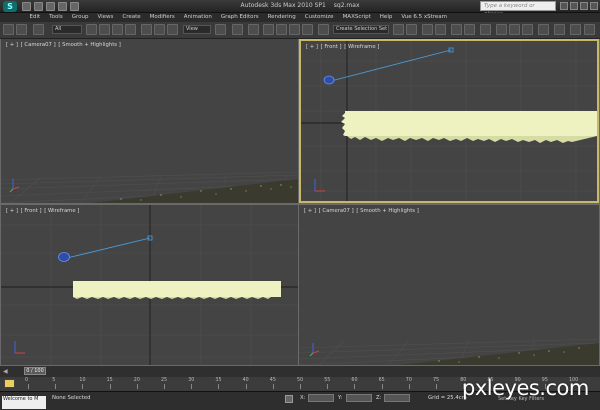 Image resolution: width=600 pixels, height=410 pixels. Describe the element at coordinates (584, 6) in the screenshot. I see `help-icon` at that location.